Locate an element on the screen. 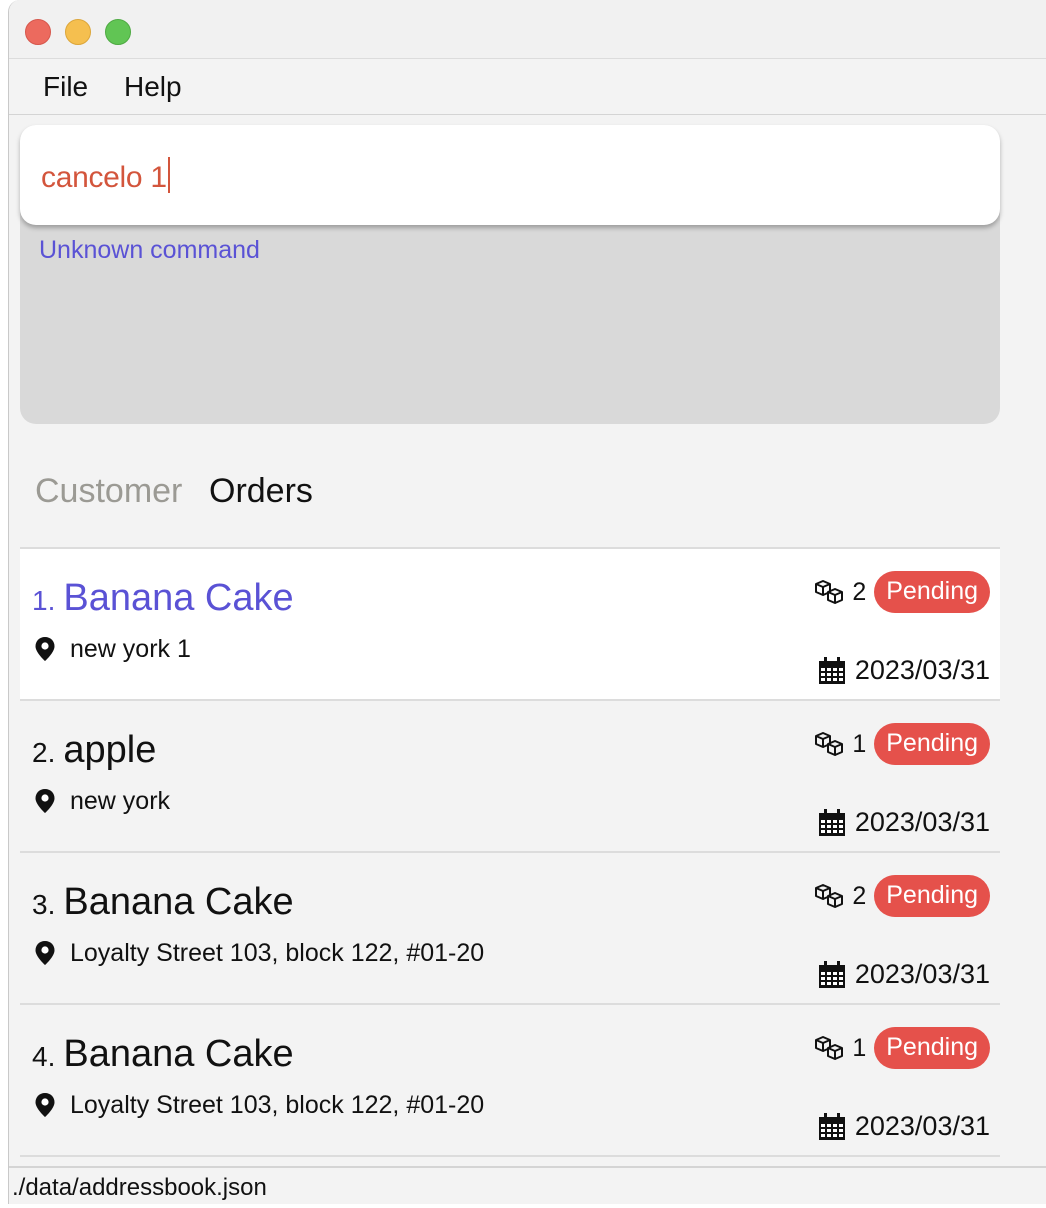  order-card: 2. apple new york 1 Pending 2023/03/31 is located at coordinates (510, 777).